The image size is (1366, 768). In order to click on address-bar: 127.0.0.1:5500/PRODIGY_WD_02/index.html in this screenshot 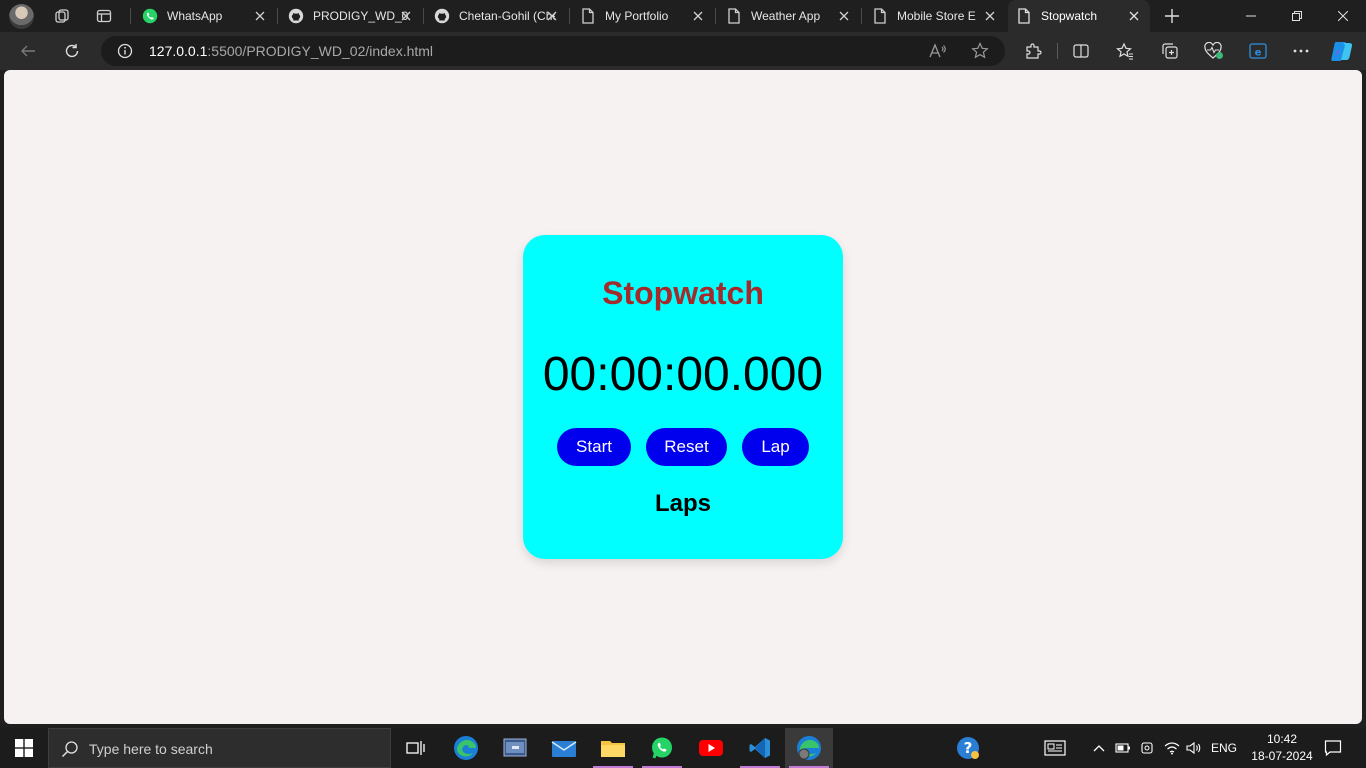, I will do `click(553, 51)`.